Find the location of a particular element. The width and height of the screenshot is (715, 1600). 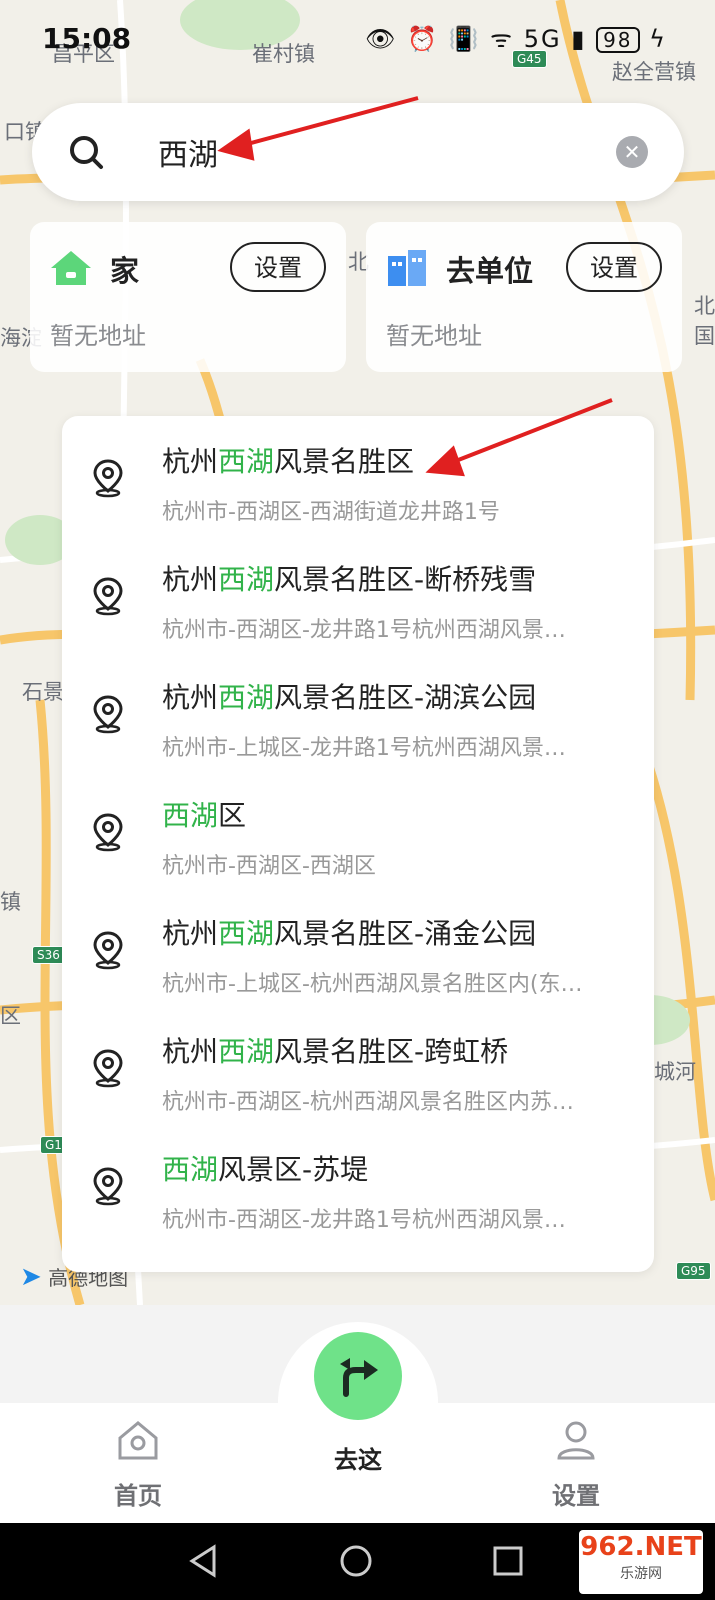

status-icons: 👁 ⏰ 📳 ᯤ 5G ▮ 98 ϟ is located at coordinates (516, 38).